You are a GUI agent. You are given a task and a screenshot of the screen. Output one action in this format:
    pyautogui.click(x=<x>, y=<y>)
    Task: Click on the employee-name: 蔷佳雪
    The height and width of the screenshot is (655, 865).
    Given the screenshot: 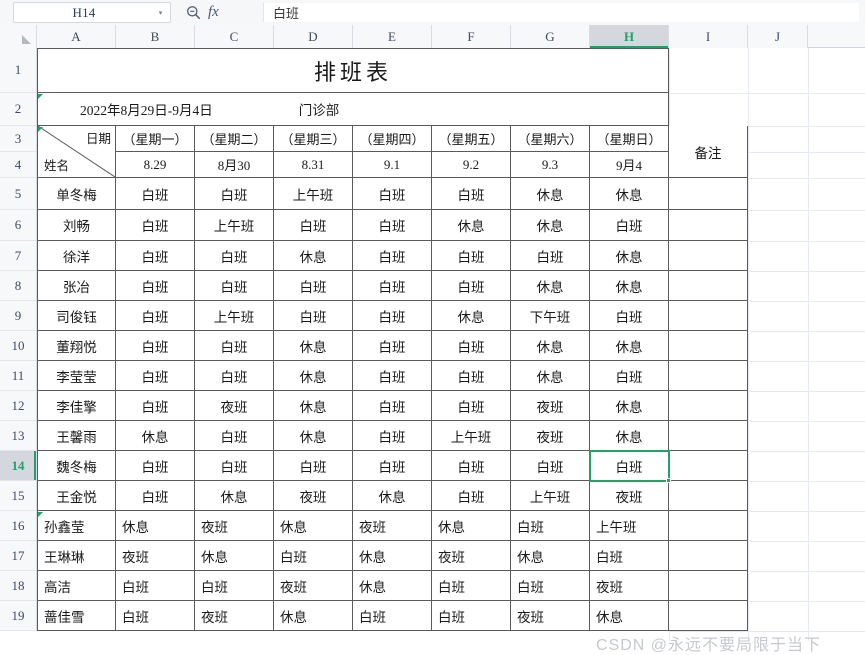 What is the action you would take?
    pyautogui.click(x=76, y=616)
    